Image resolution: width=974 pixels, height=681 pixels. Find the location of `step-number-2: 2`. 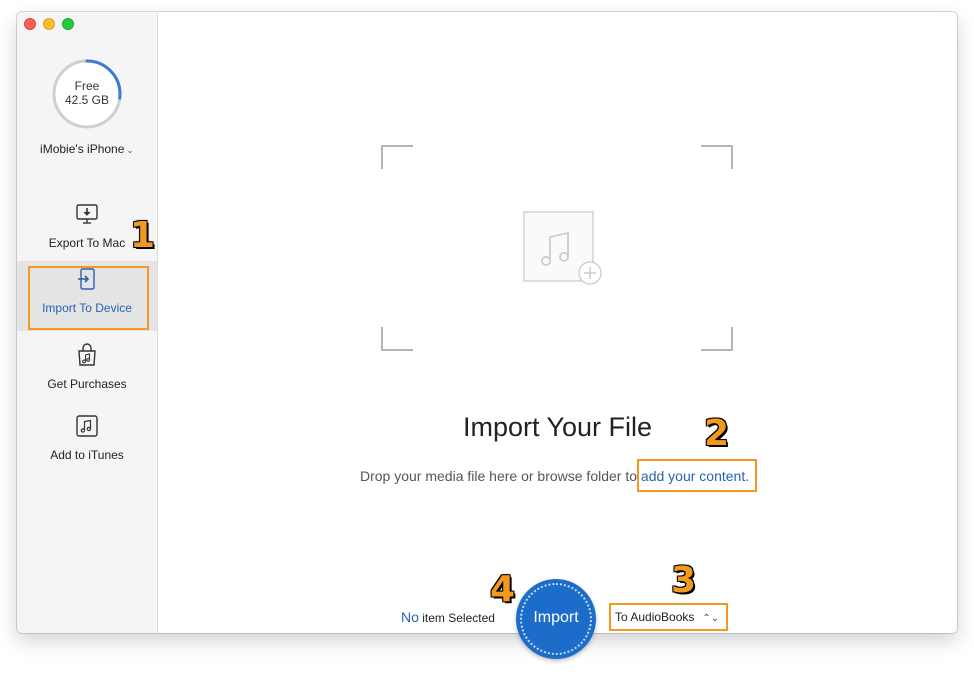

step-number-2: 2 is located at coordinates (717, 433).